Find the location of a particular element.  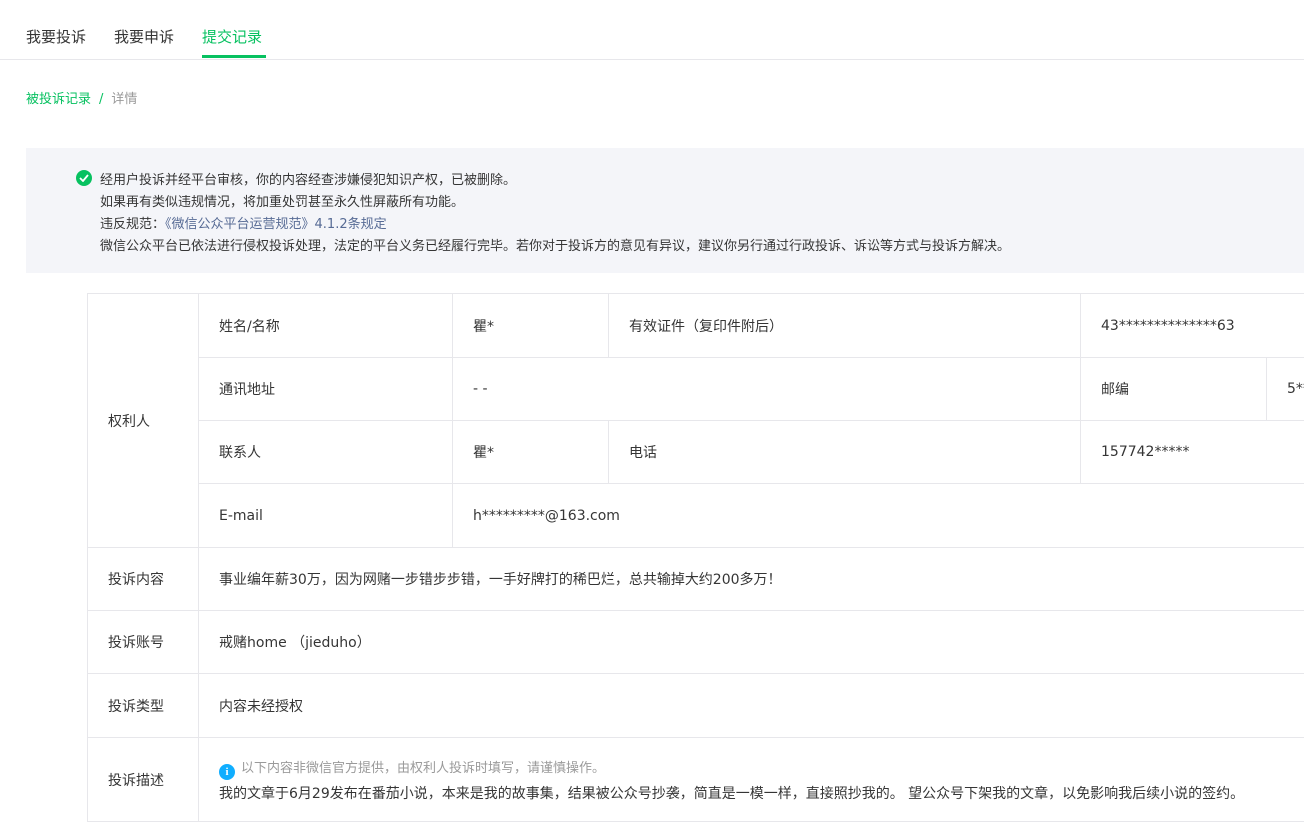

complaint-account-value: 戒赌home （jieduho） is located at coordinates (751, 642).